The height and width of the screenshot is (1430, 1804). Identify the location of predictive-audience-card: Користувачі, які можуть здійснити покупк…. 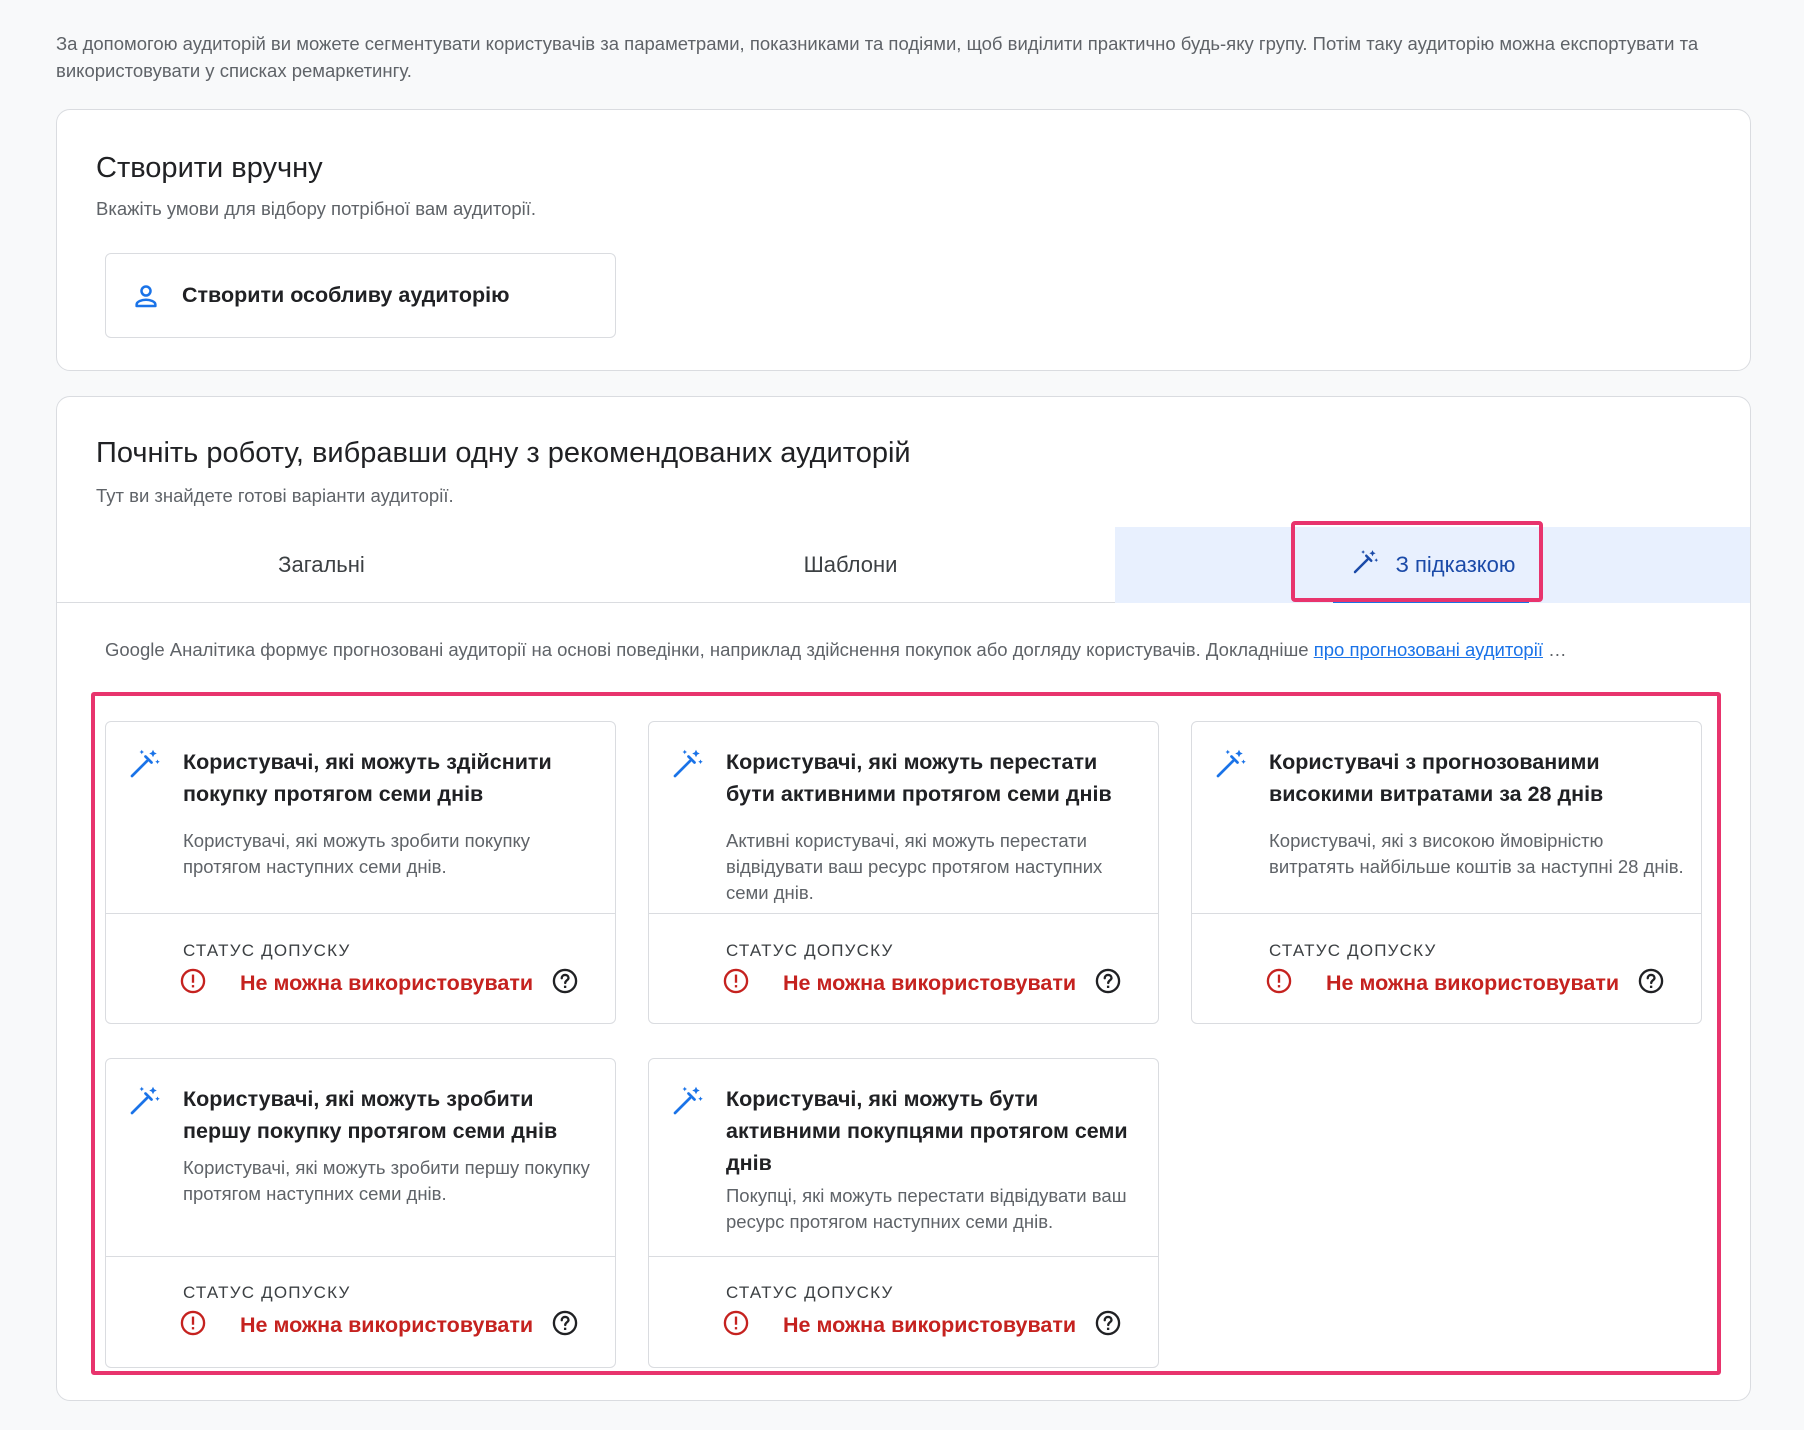
(360, 872).